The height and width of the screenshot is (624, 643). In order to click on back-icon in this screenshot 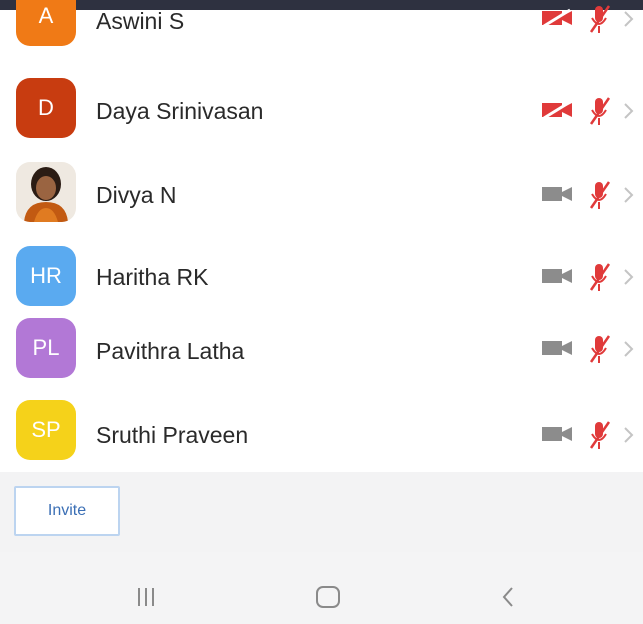, I will do `click(508, 597)`.